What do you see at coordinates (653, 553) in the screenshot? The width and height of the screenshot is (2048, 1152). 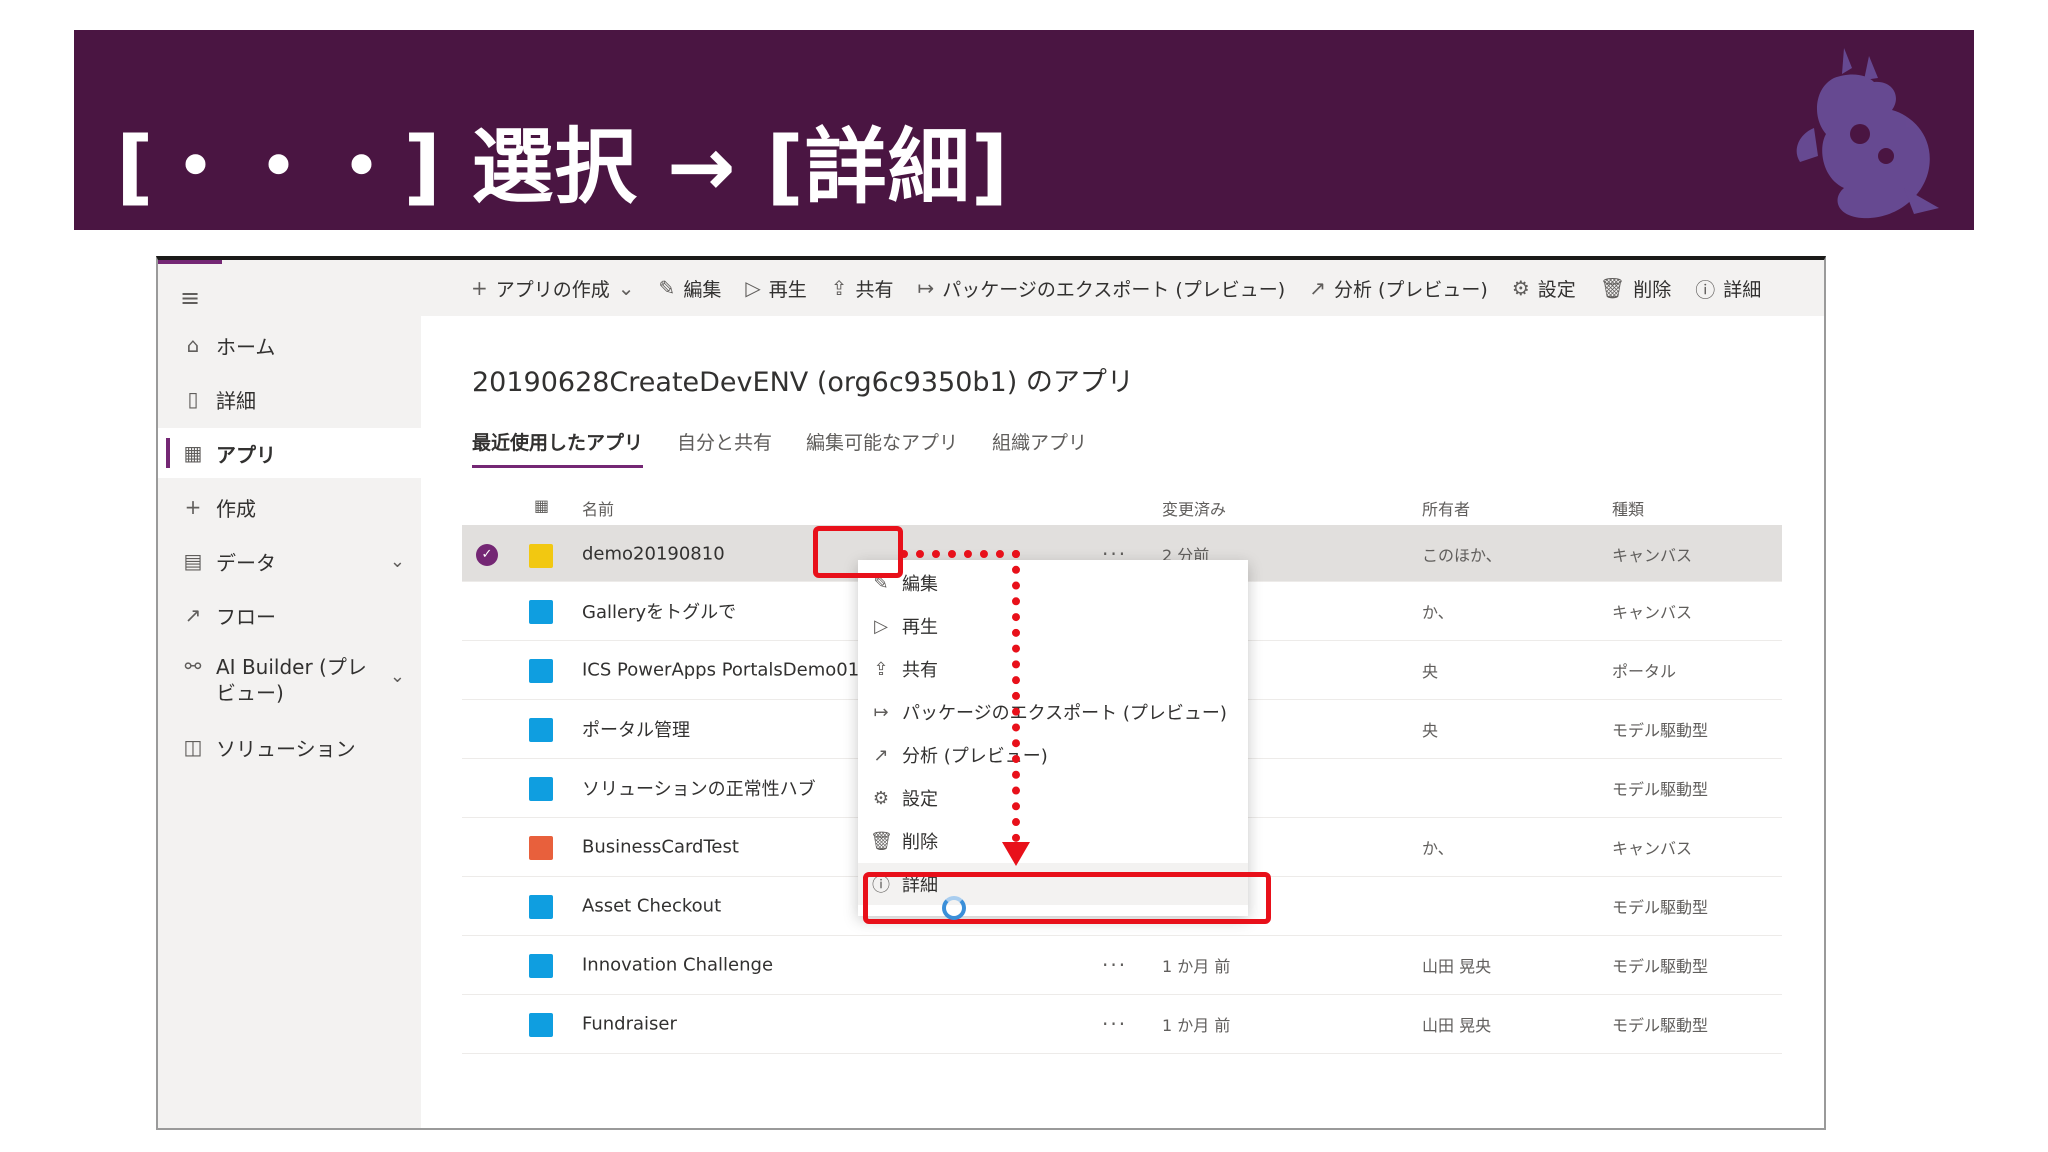 I see `app-name: demo20190810` at bounding box center [653, 553].